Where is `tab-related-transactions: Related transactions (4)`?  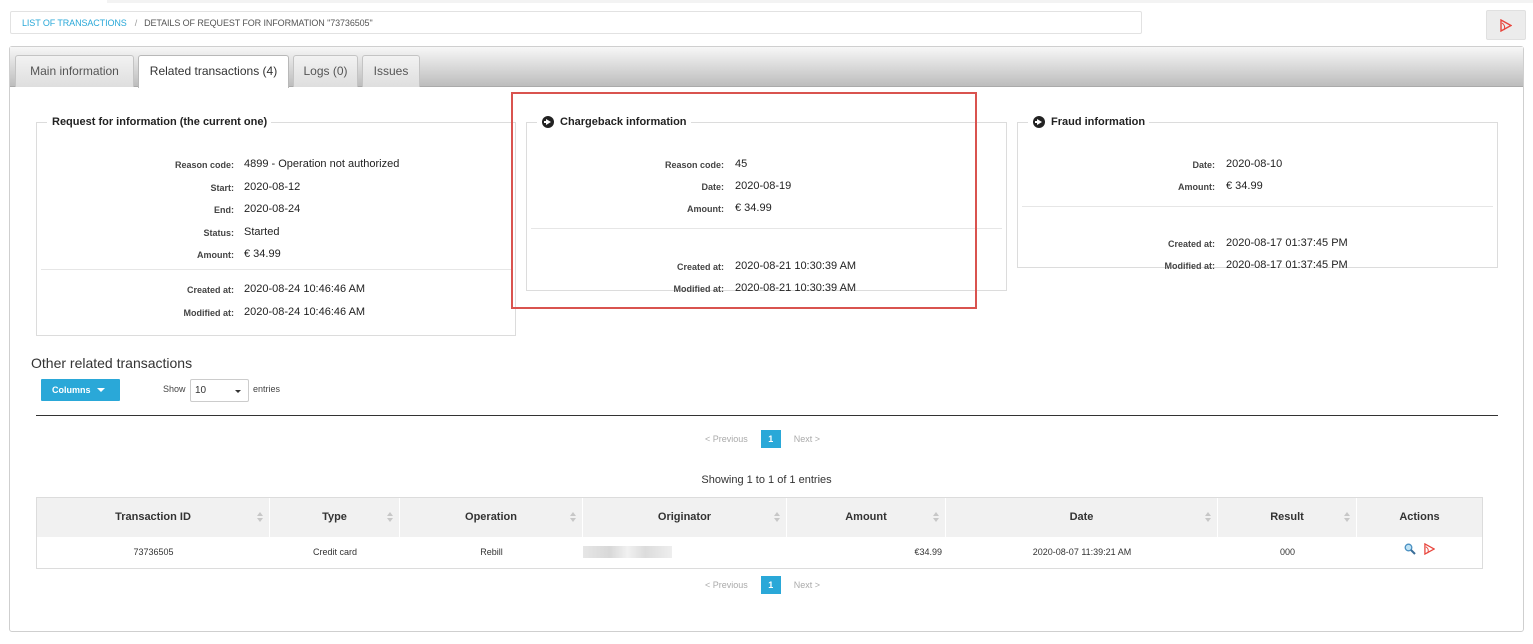 tab-related-transactions: Related transactions (4) is located at coordinates (213, 71).